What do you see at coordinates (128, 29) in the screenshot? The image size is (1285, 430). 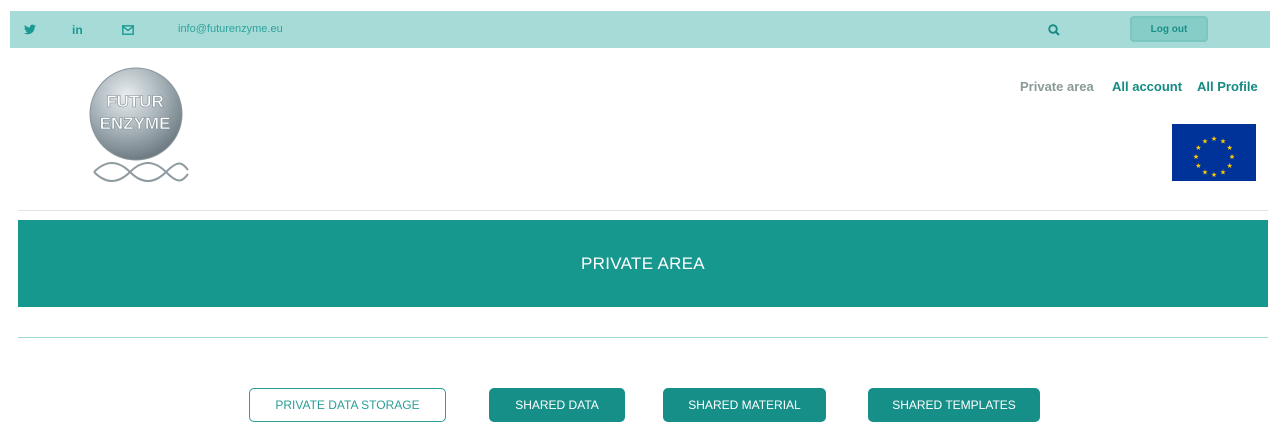 I see `mail-icon` at bounding box center [128, 29].